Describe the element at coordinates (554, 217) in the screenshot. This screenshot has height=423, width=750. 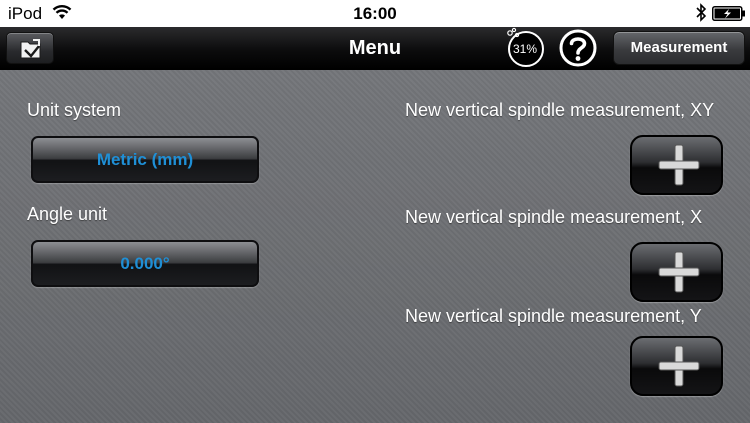
I see `measurement-x-label: New vertical spindle measurement, X` at that location.